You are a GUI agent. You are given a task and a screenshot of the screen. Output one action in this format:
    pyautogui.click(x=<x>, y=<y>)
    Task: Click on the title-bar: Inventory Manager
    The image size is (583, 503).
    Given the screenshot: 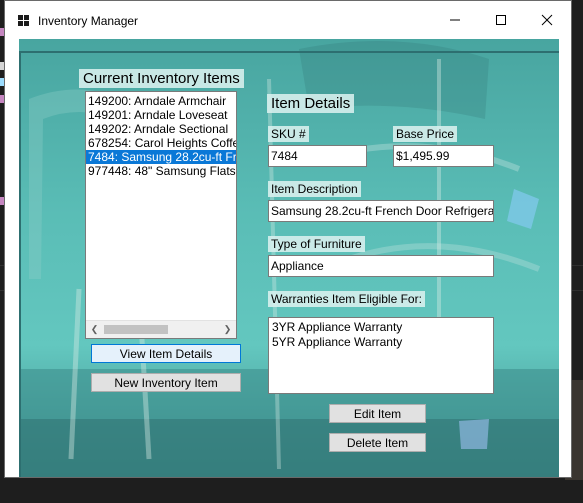 What is the action you would take?
    pyautogui.click(x=288, y=20)
    